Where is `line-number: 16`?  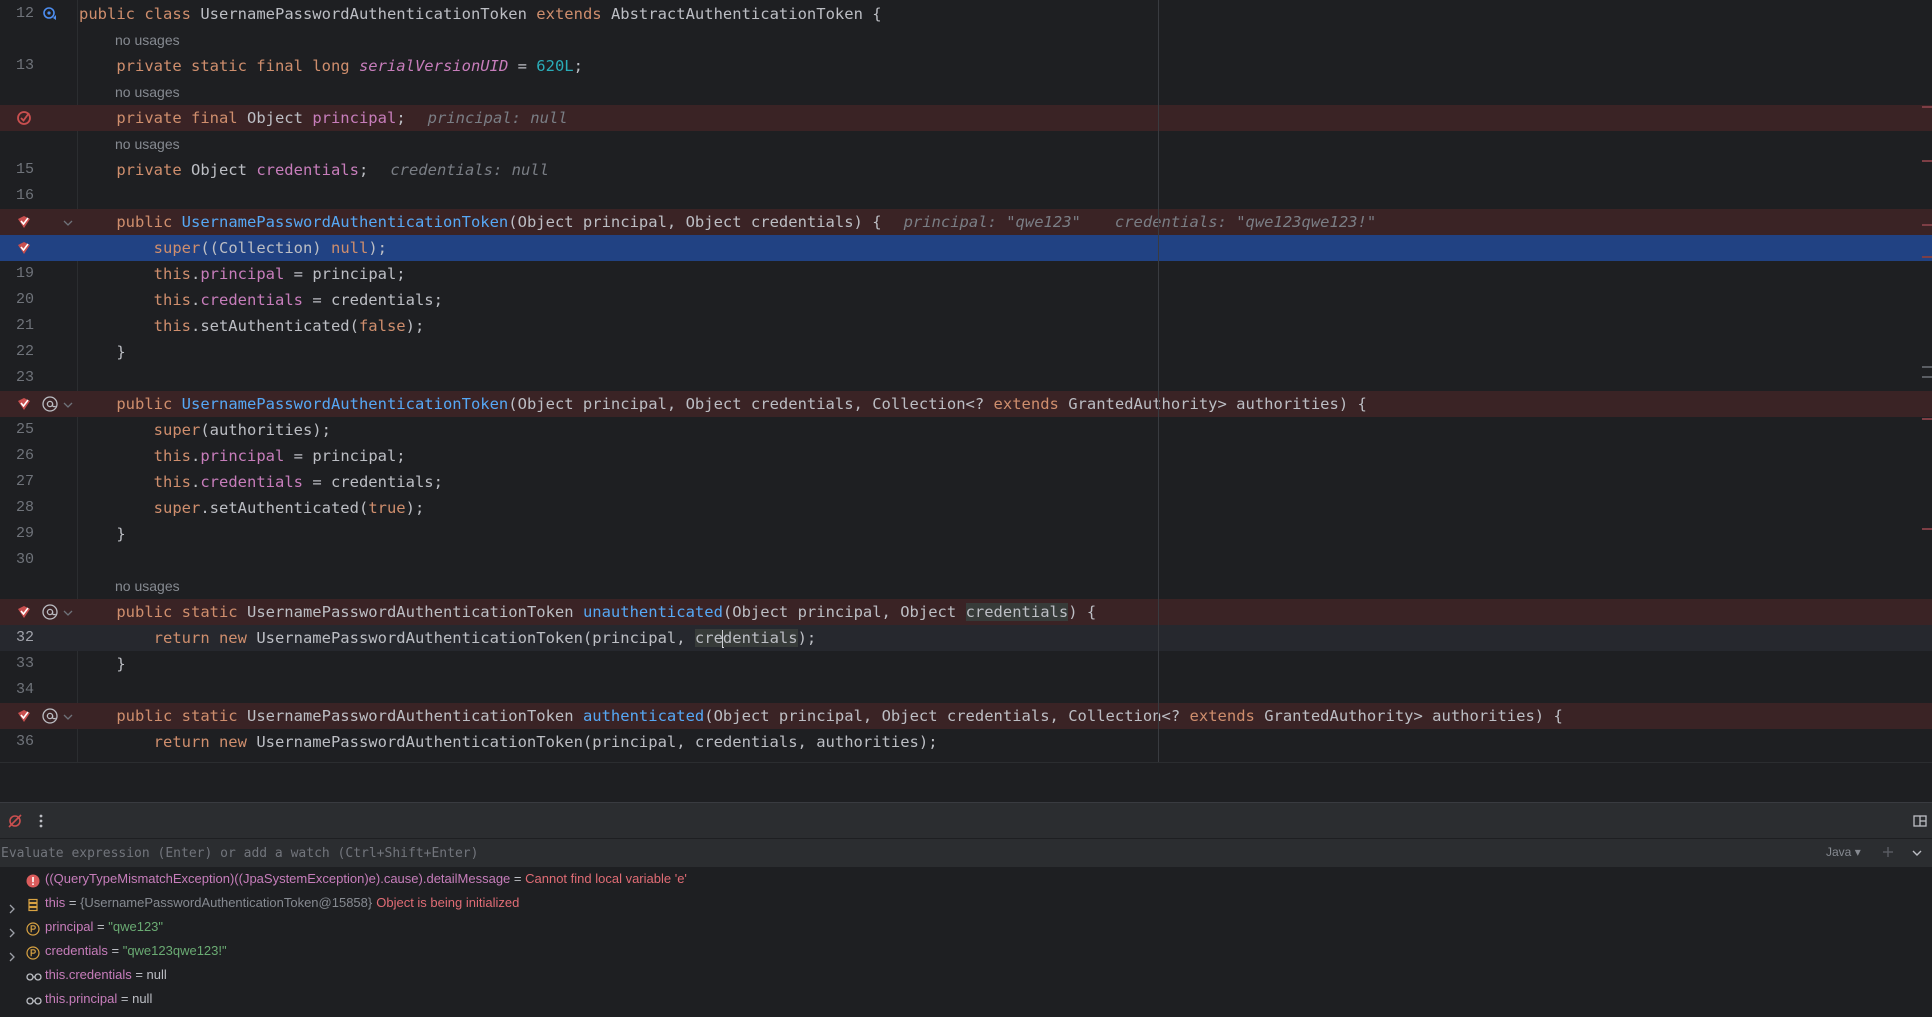 line-number: 16 is located at coordinates (17, 196).